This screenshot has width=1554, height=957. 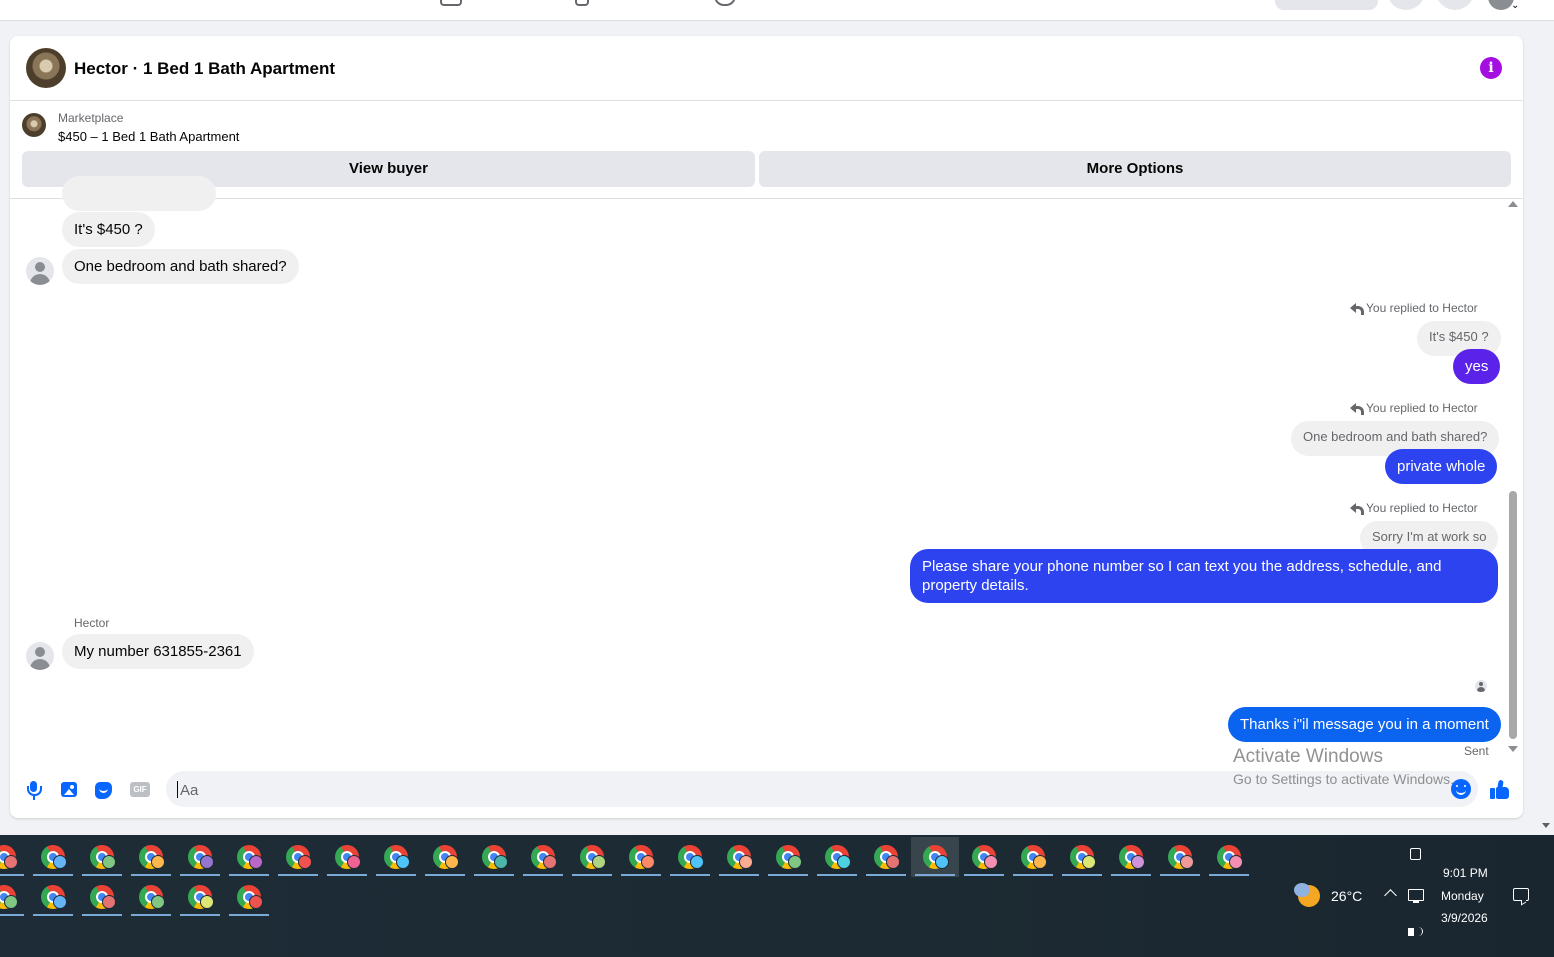 What do you see at coordinates (104, 790) in the screenshot?
I see `sticker-icon` at bounding box center [104, 790].